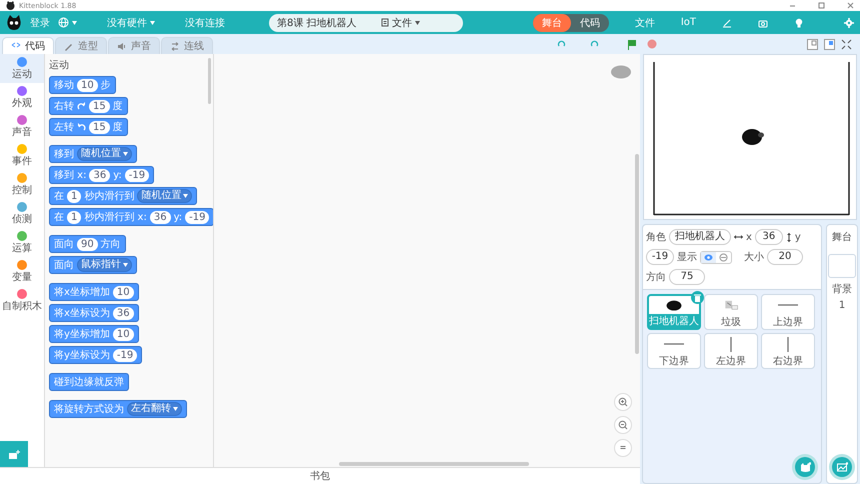 This screenshot has height=484, width=860. I want to click on camera-icon, so click(763, 23).